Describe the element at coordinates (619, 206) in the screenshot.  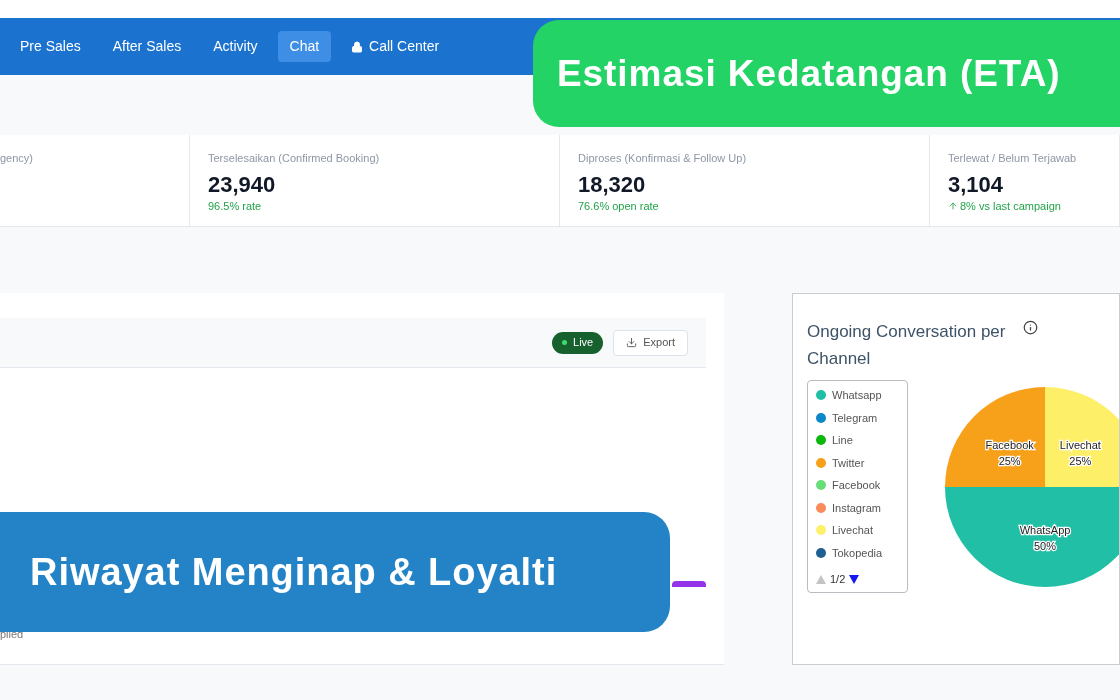
I see `stat-note: 76.6% open rate` at that location.